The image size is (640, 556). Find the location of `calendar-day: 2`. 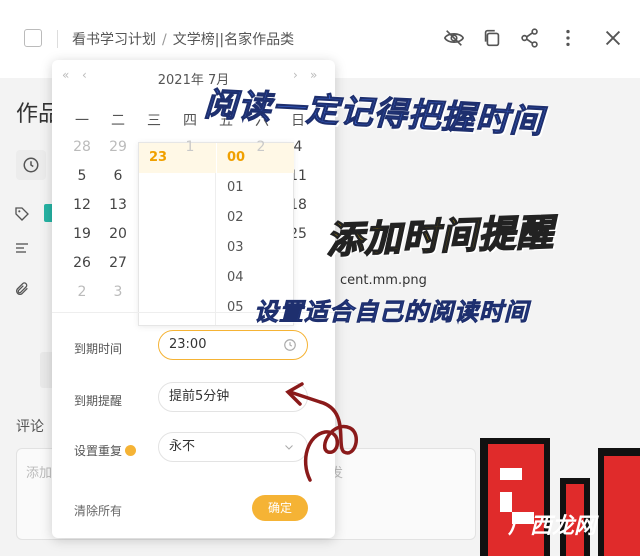

calendar-day: 2 is located at coordinates (82, 292).